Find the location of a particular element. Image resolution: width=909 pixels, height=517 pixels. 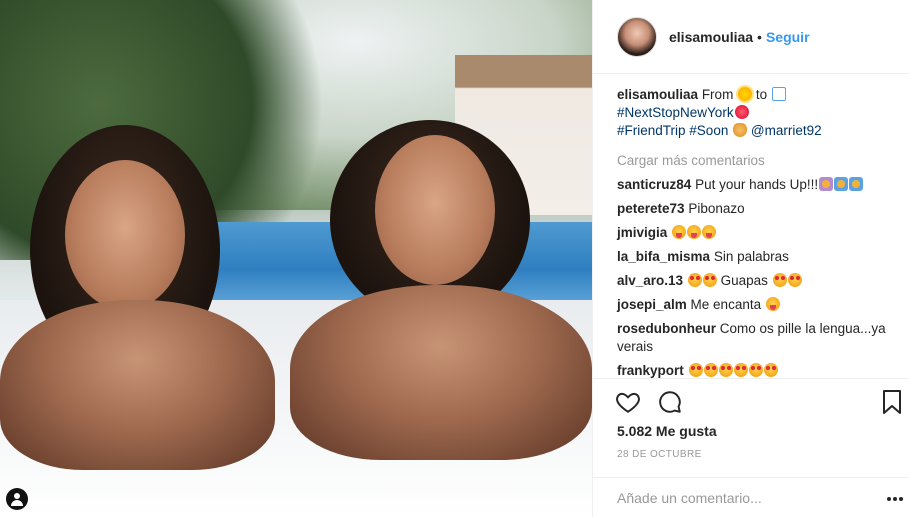

snowflake-emoji-icon is located at coordinates (778, 94).